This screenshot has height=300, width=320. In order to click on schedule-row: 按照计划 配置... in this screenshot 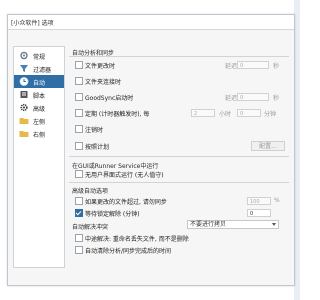, I will do `click(181, 146)`.